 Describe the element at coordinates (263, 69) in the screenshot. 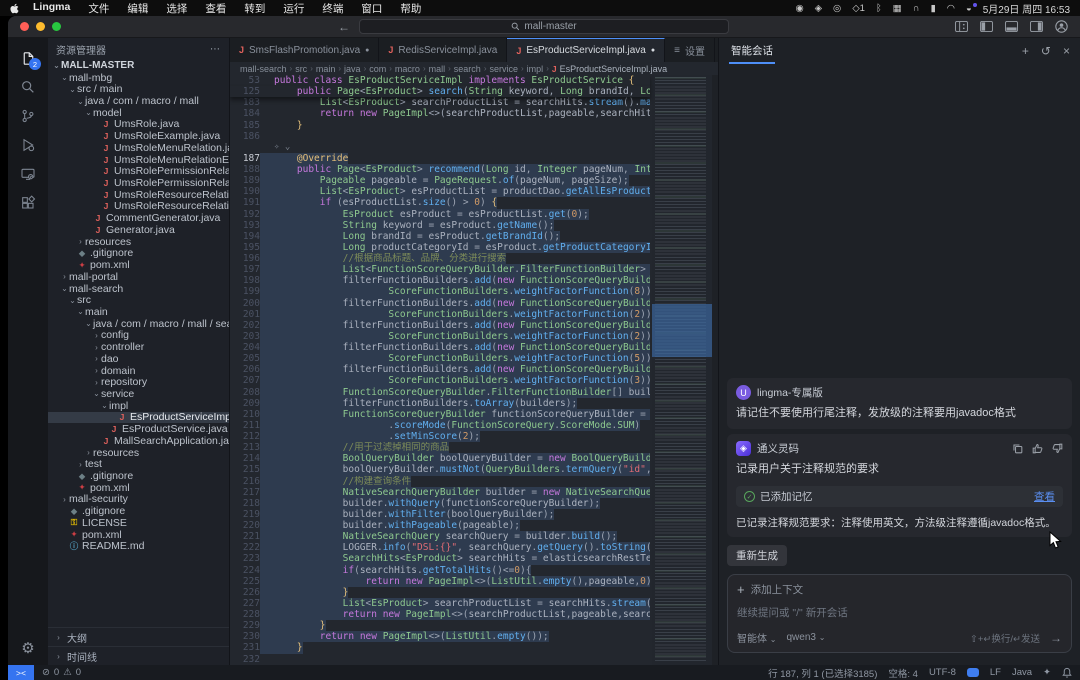

I see `breadcrumb-item: mall-search` at that location.